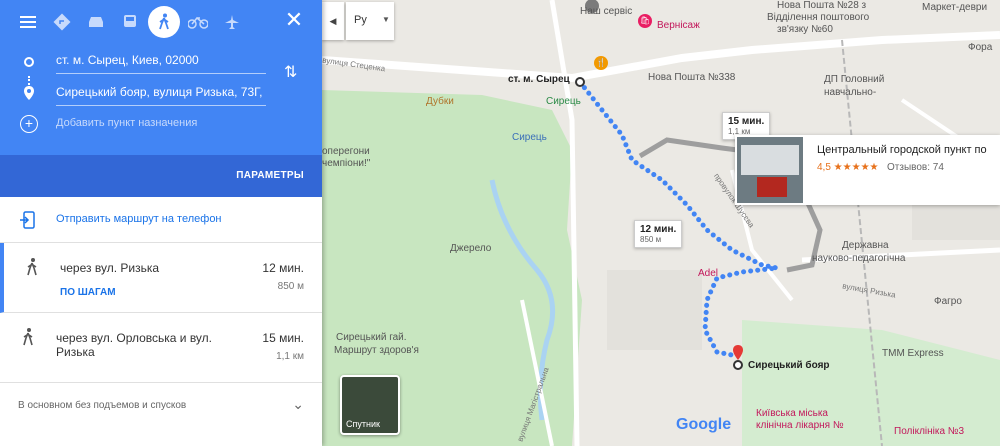 The image size is (1000, 446). I want to click on plus-icon: +, so click(29, 124).